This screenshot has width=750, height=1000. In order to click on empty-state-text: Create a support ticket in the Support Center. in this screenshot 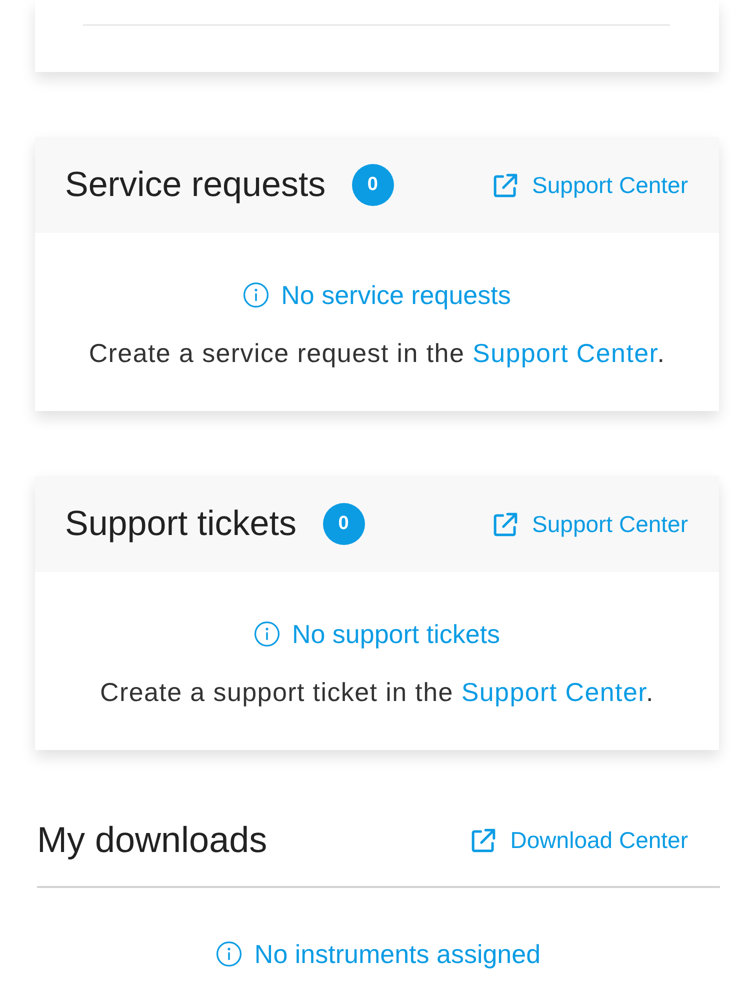, I will do `click(377, 692)`.